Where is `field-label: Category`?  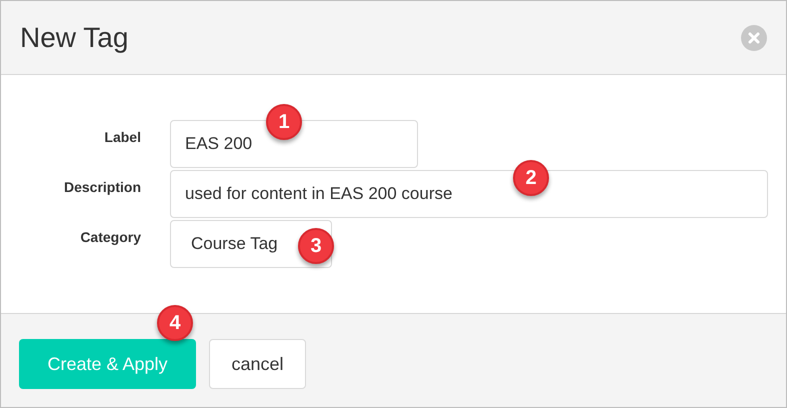
field-label: Category is located at coordinates (110, 236).